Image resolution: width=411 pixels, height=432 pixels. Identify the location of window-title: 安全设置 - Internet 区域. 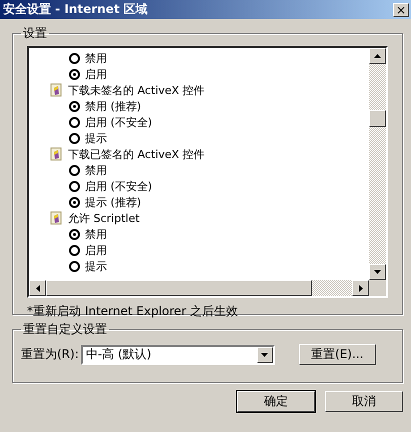
(75, 9).